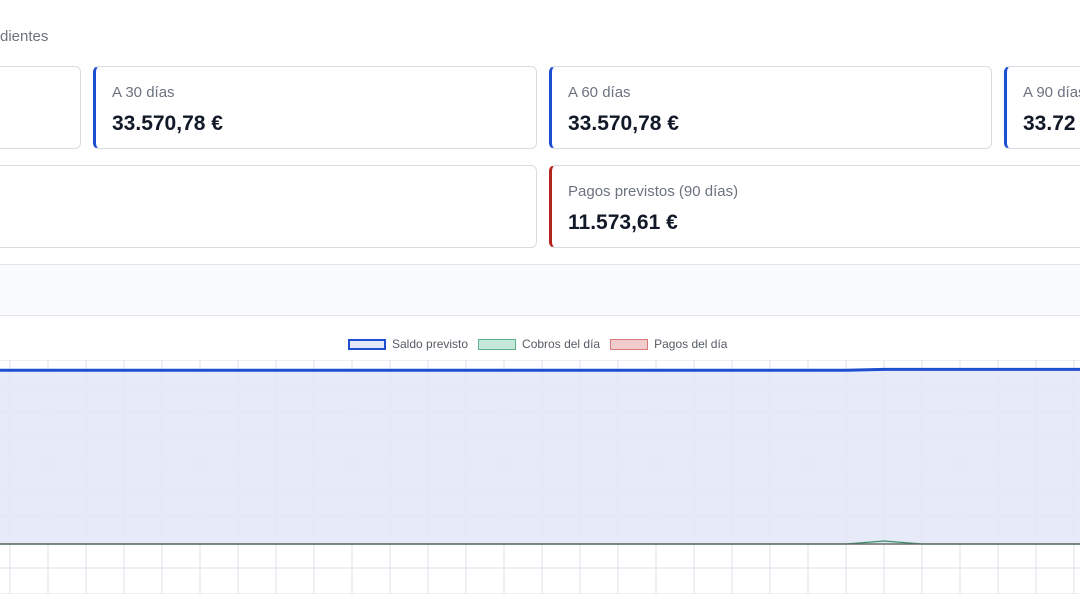 This screenshot has height=594, width=1080. I want to click on card-30-days-value: 33.570,78 €, so click(167, 123).